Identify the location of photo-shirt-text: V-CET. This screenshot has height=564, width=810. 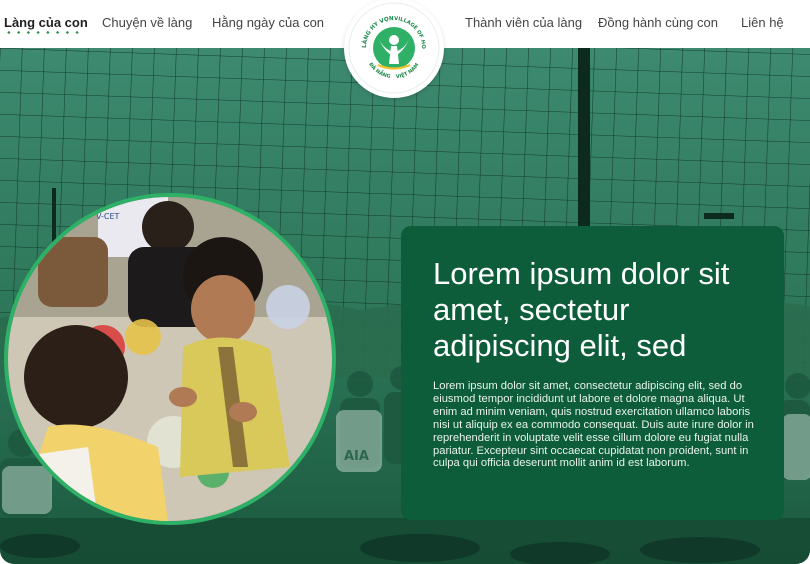
(108, 216).